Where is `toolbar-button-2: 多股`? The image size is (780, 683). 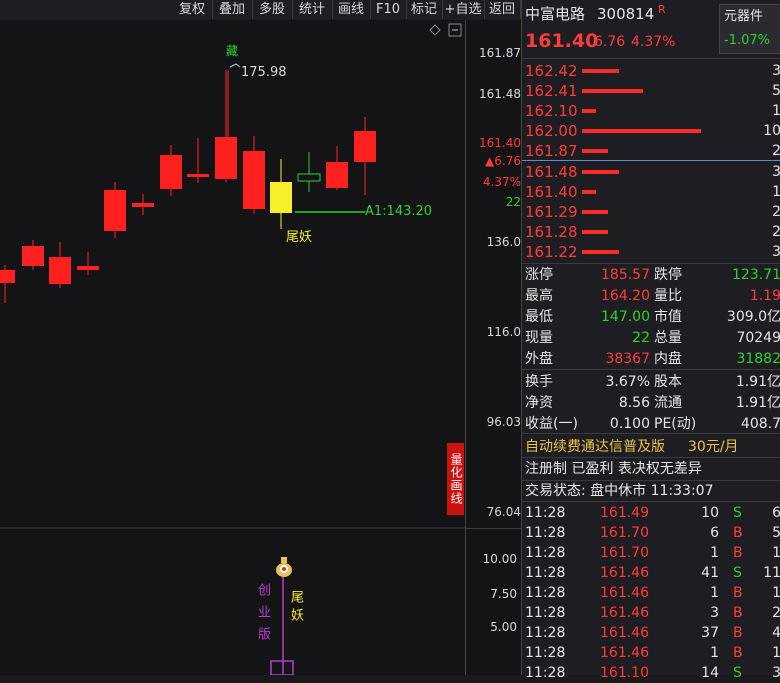
toolbar-button-2: 多股 is located at coordinates (272, 9).